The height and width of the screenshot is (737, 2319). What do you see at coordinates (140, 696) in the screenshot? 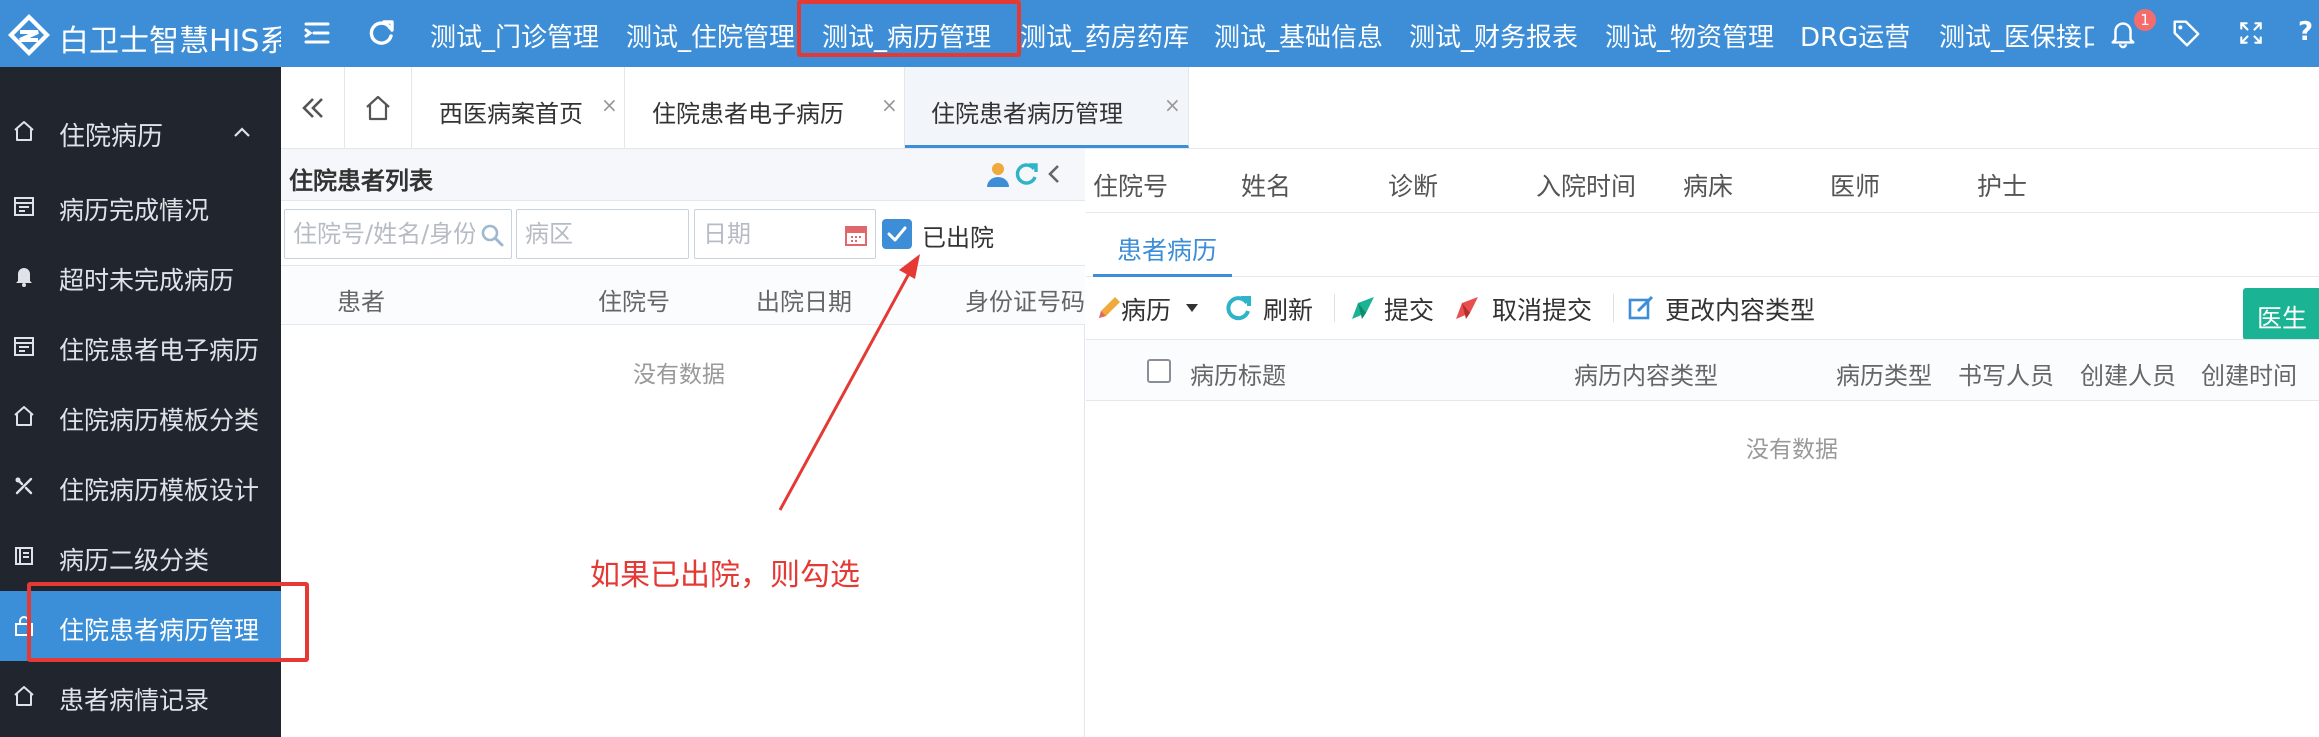
I see `sidebar-item-condition-record: 患者病情记录` at bounding box center [140, 696].